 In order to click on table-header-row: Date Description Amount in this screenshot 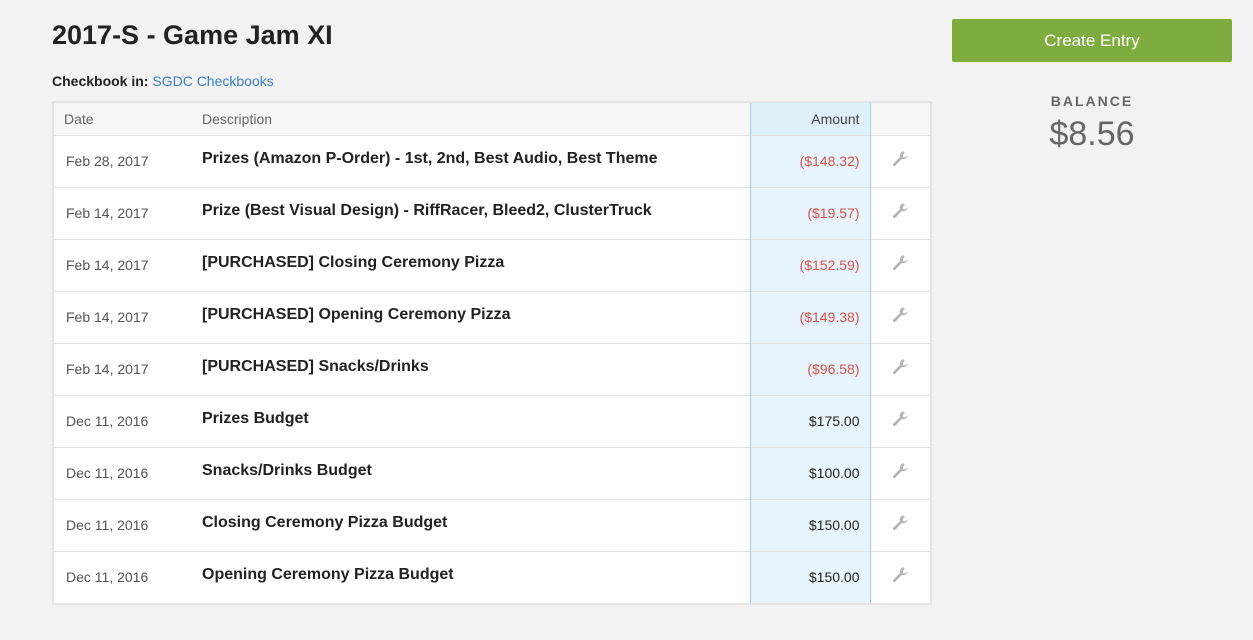, I will do `click(492, 119)`.